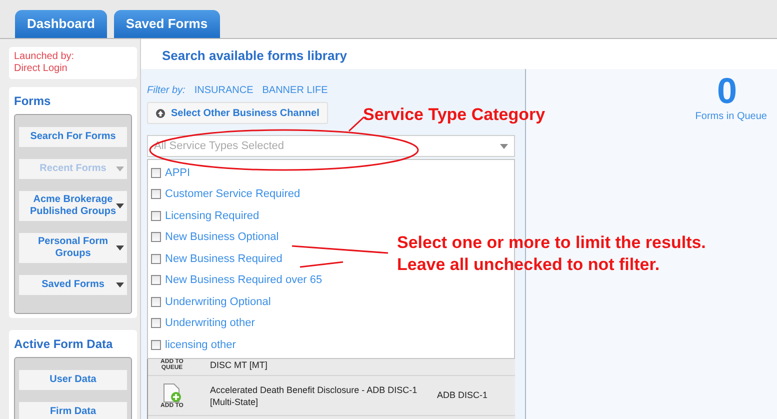 The image size is (777, 419). Describe the element at coordinates (239, 365) in the screenshot. I see `form-name: DISC MT [MT]` at that location.